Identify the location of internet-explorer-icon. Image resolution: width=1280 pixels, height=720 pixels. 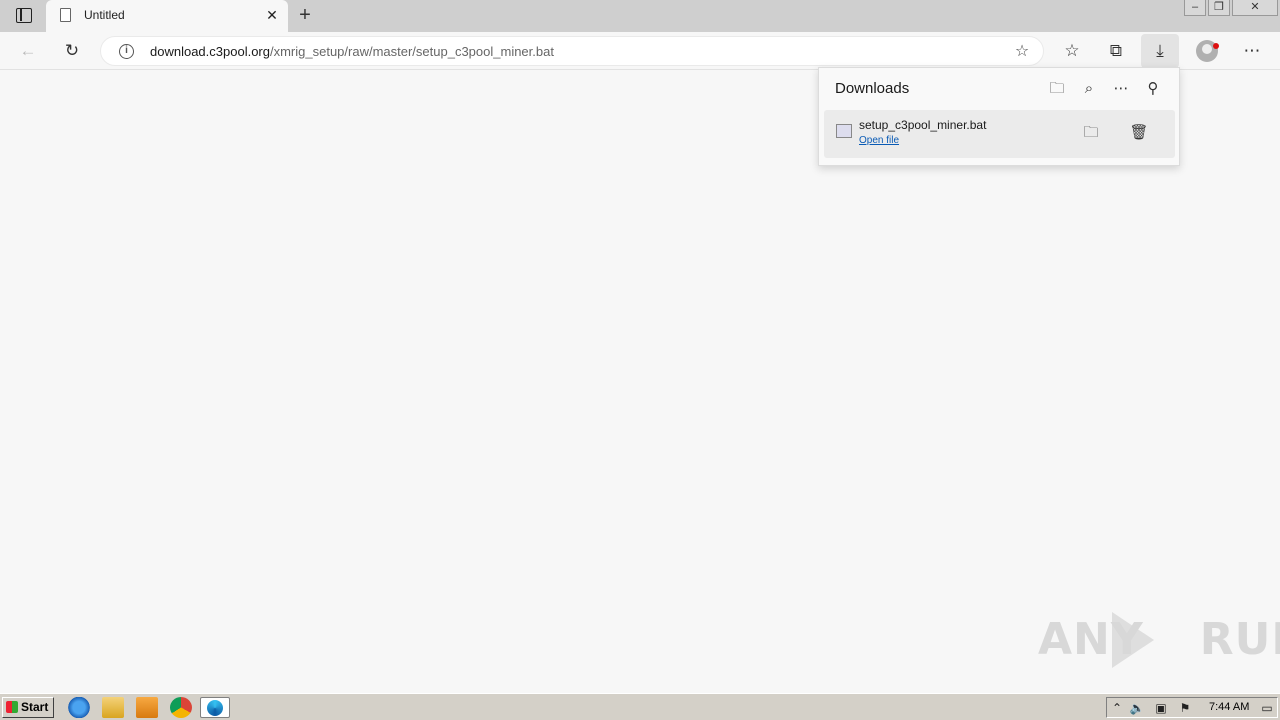
(79, 707).